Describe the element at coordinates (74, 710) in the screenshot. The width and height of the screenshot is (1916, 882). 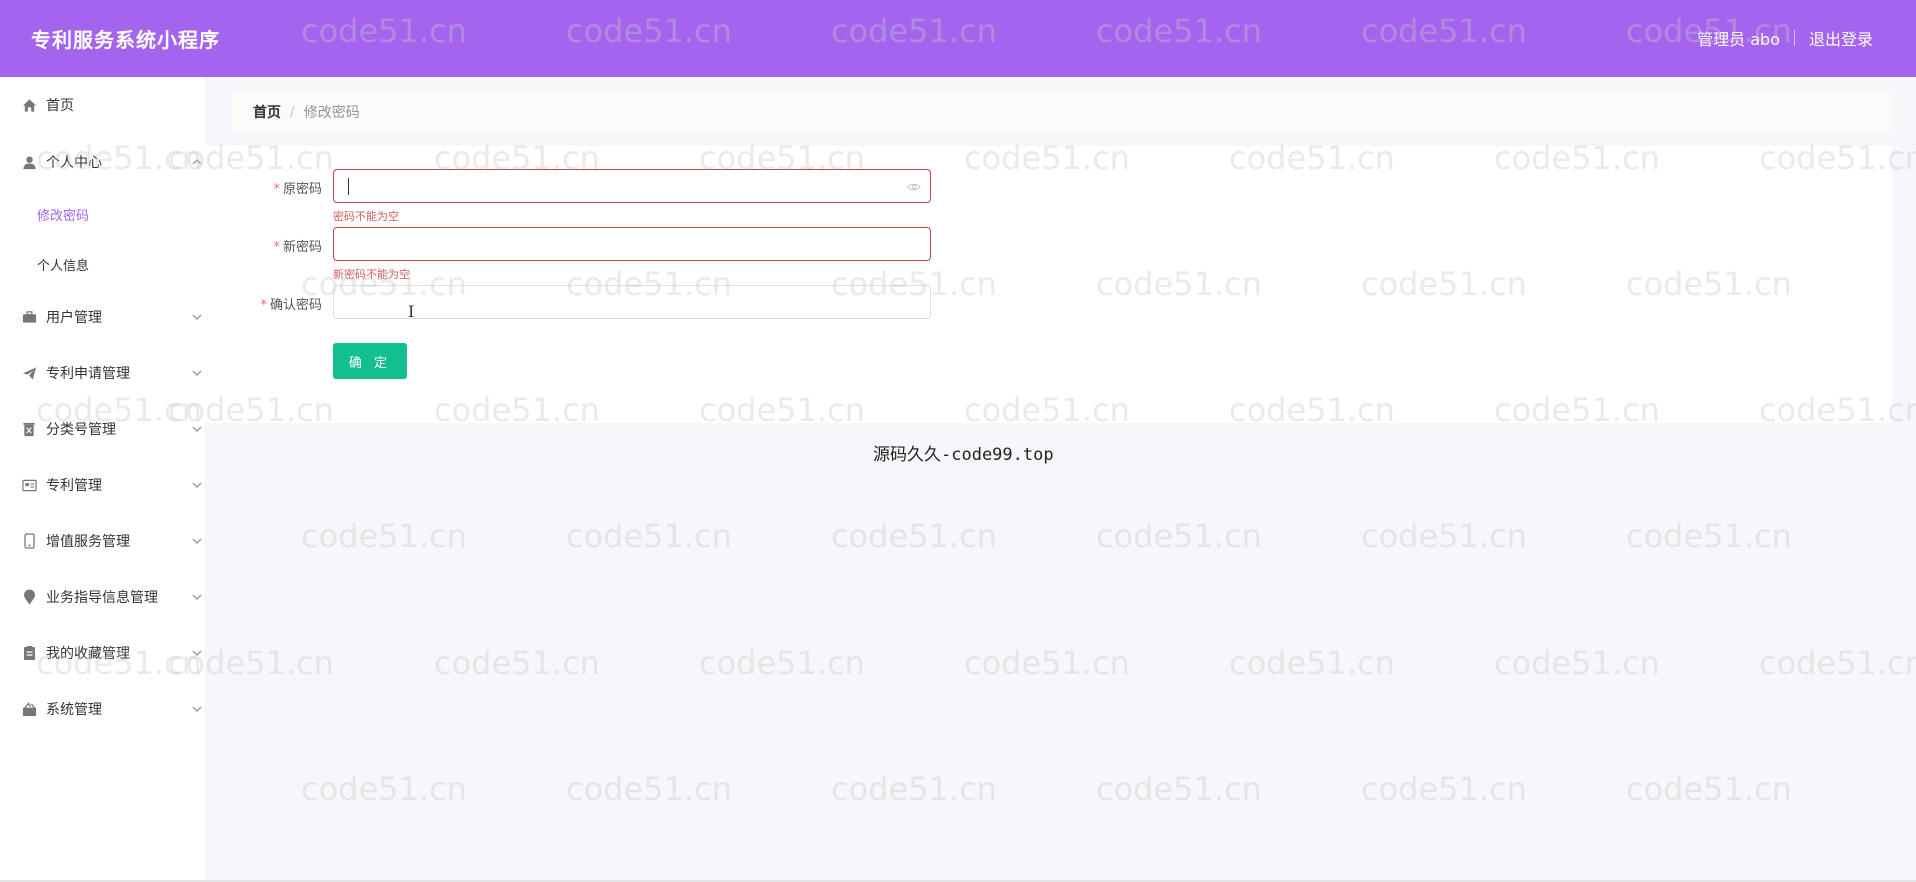
I see `sidebar-item-label: 系统管理` at that location.